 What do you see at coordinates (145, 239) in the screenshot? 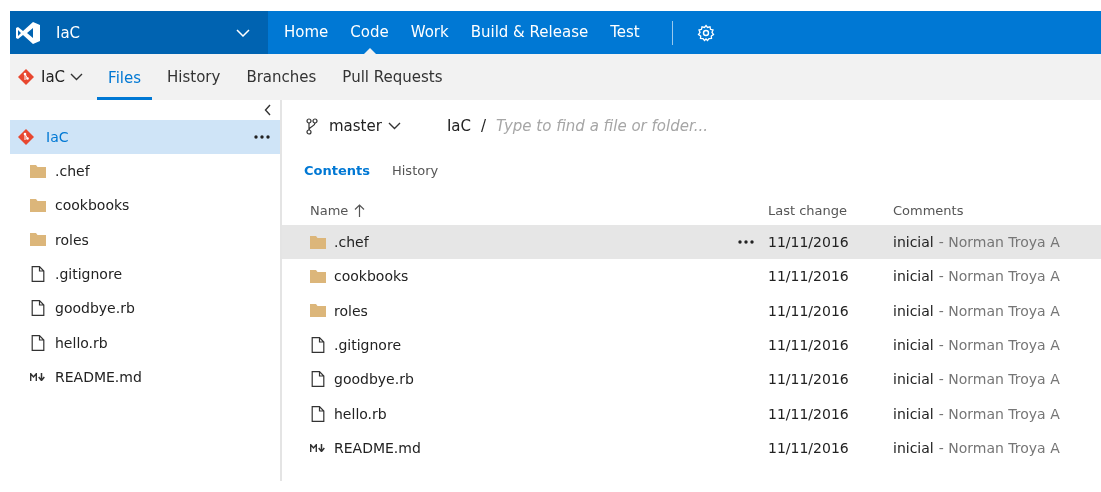
I see `tree-item: roles` at bounding box center [145, 239].